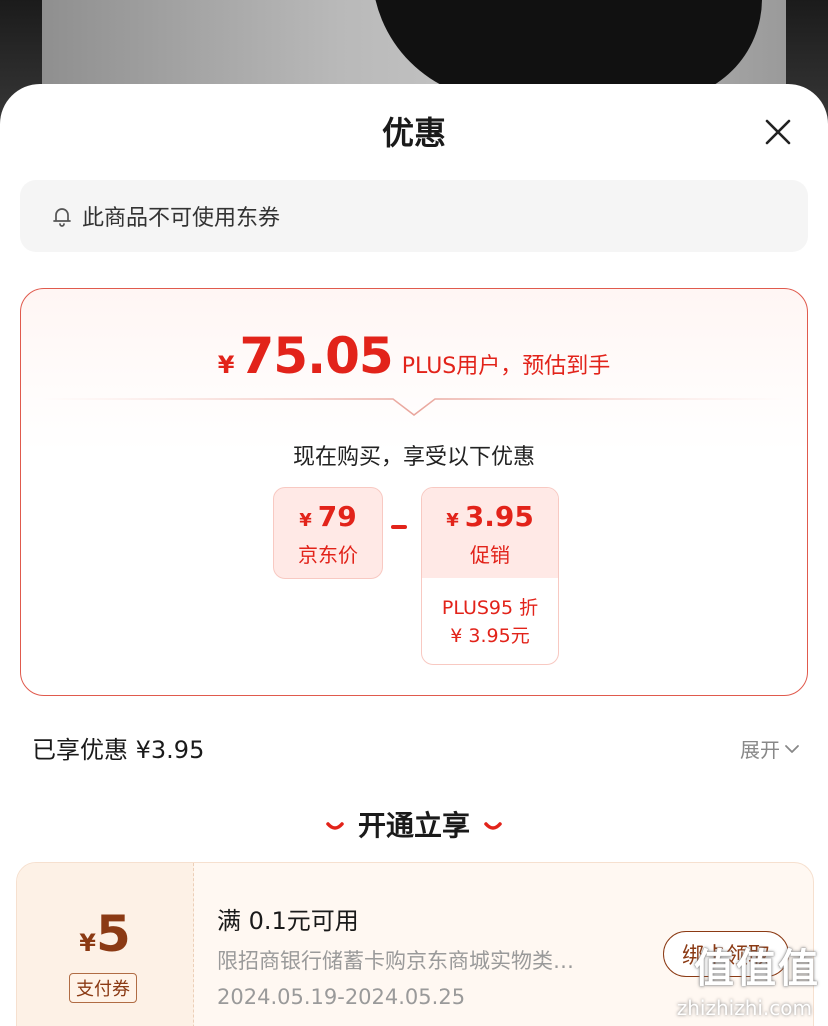  Describe the element at coordinates (490, 636) in the screenshot. I see `promo-detail-amount: ¥ 3.95元` at that location.